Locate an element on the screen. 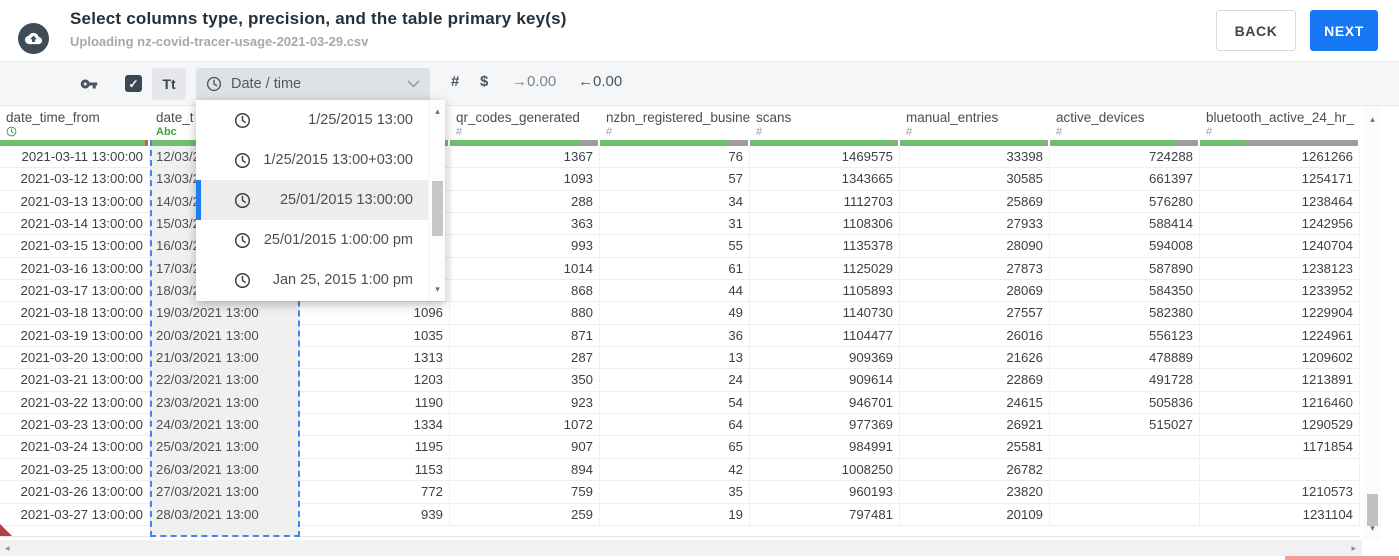  vertical-scrollbar-thumb is located at coordinates (1372, 510).